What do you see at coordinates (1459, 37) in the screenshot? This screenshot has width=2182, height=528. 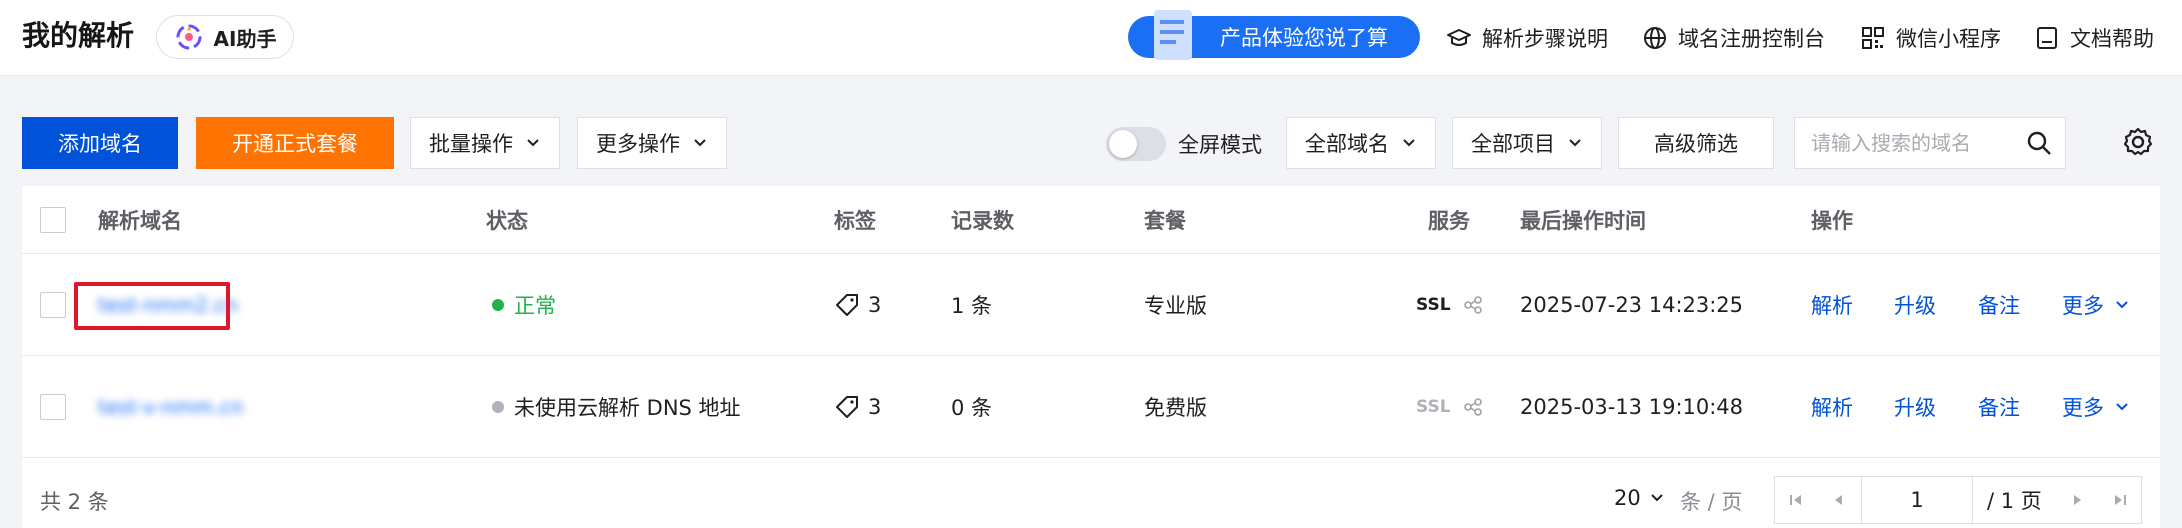 I see `graduation-cap-icon` at bounding box center [1459, 37].